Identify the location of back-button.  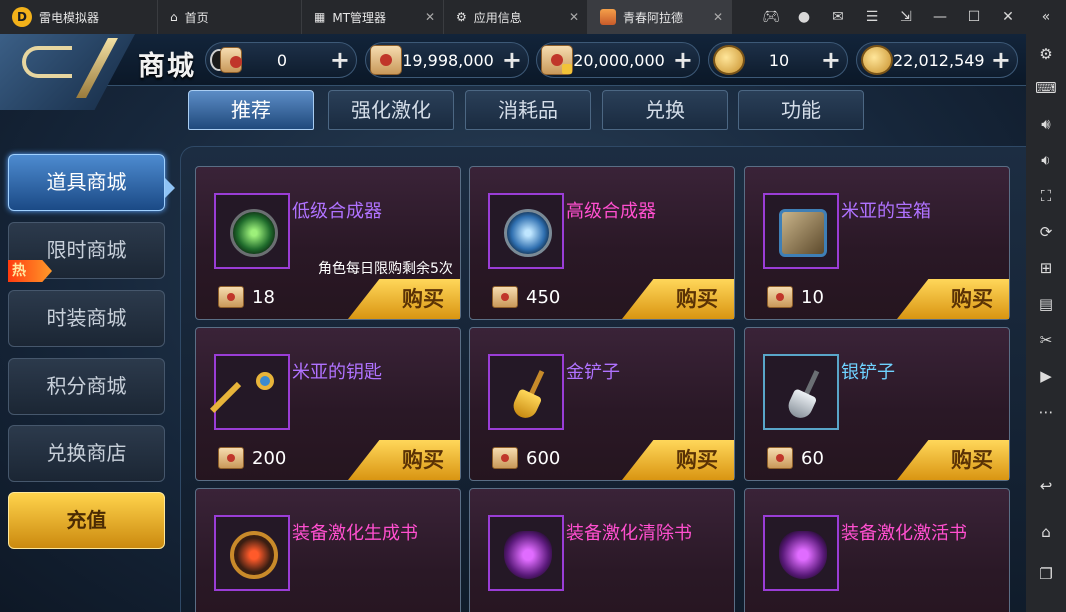
(67, 72).